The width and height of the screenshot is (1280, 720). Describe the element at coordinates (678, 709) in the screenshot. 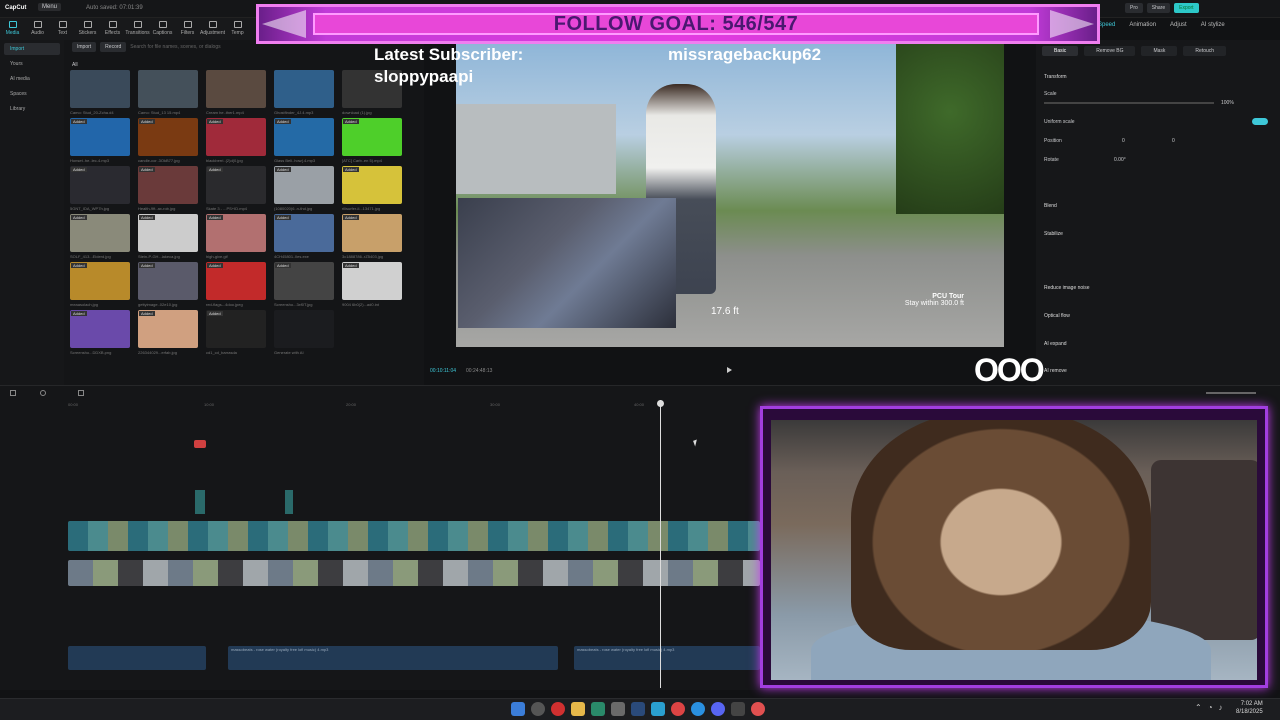

I see `chrome-icon` at that location.